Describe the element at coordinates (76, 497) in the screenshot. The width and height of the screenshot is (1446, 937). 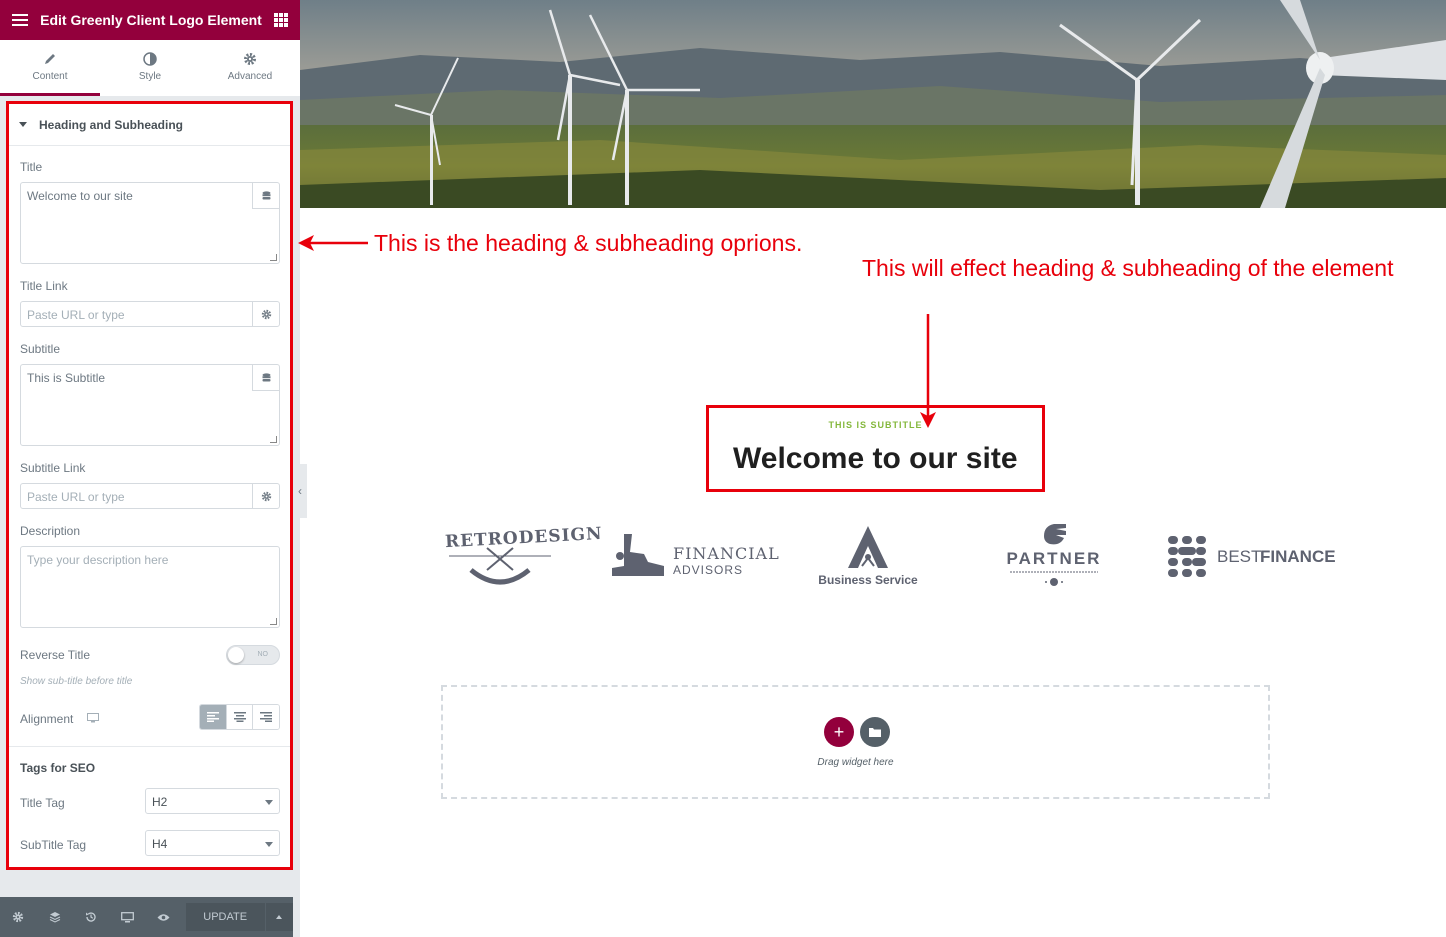
I see `subtitle-link-placeholder: Paste URL or type` at that location.